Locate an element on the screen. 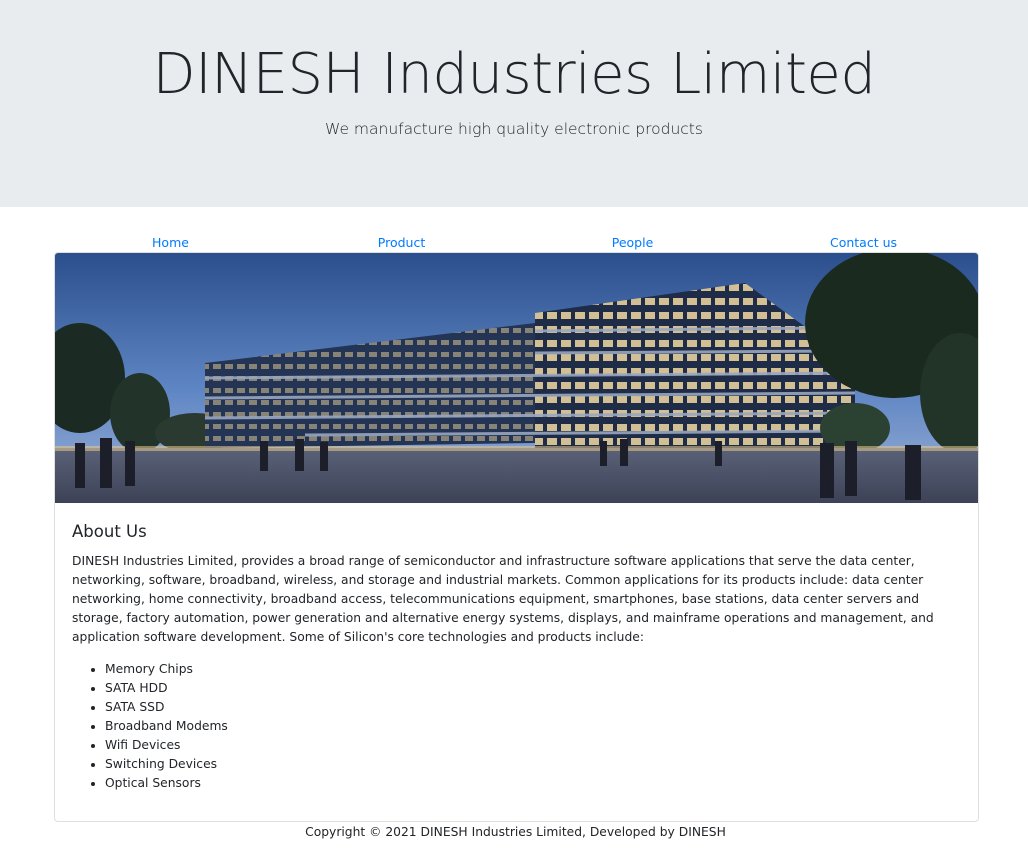 Image resolution: width=1028 pixels, height=856 pixels. list-item: SATA SSD is located at coordinates (534, 707).